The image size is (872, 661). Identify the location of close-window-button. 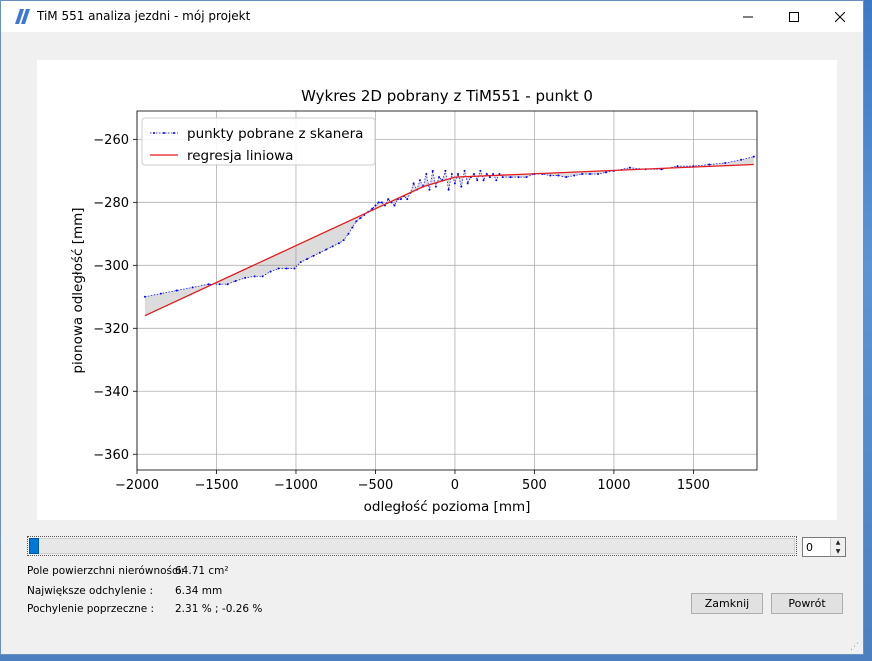
(840, 16).